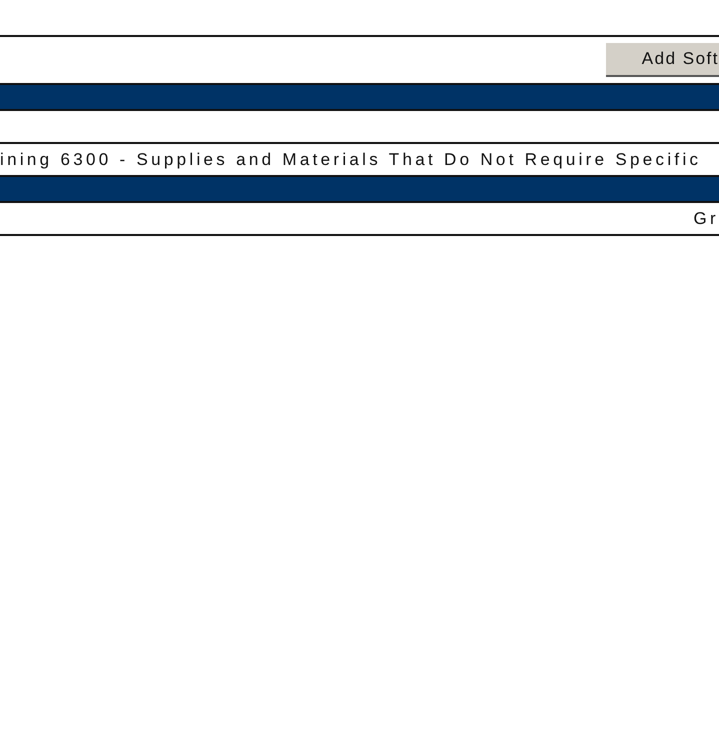 The width and height of the screenshot is (719, 729). Describe the element at coordinates (706, 218) in the screenshot. I see `total-label: Gr` at that location.